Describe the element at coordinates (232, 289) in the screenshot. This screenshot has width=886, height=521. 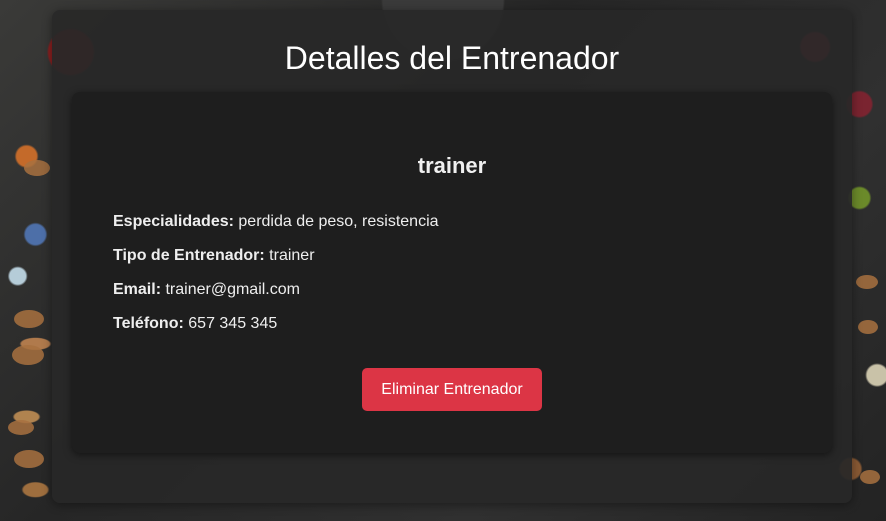
I see `email-value: trainer@gmail.com` at that location.